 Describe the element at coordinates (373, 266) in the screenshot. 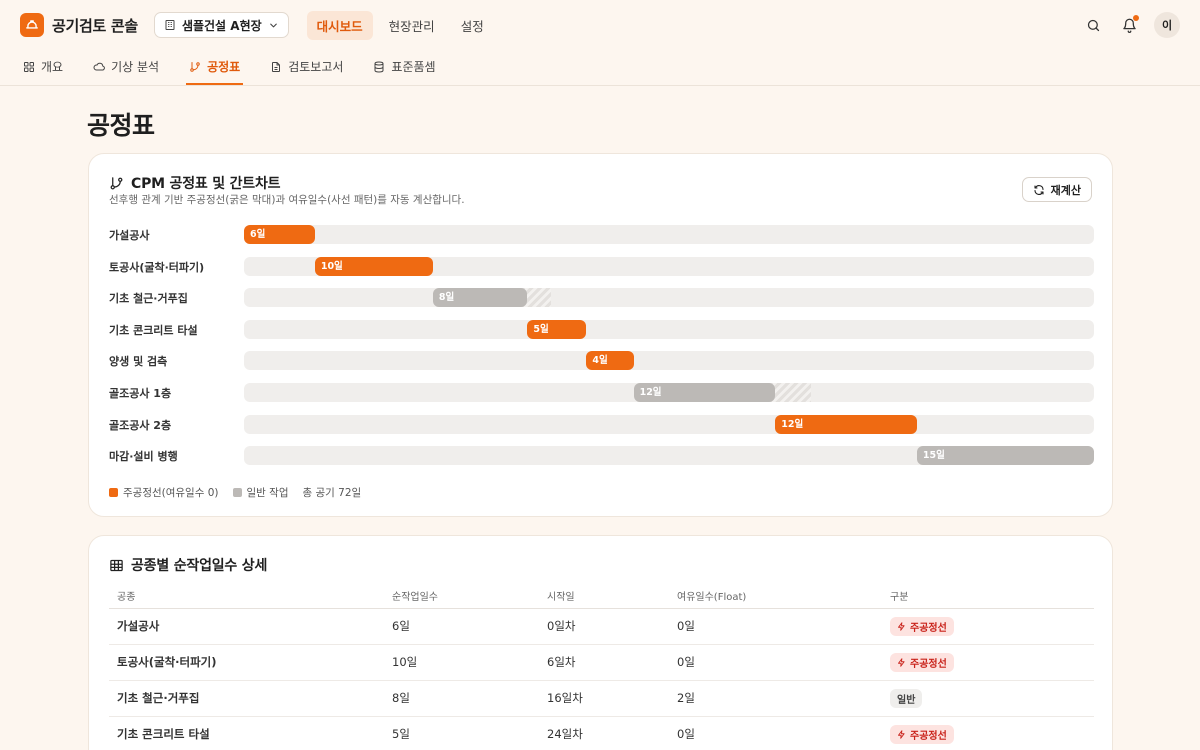

I see `gantt-bar-critical: 10일` at that location.